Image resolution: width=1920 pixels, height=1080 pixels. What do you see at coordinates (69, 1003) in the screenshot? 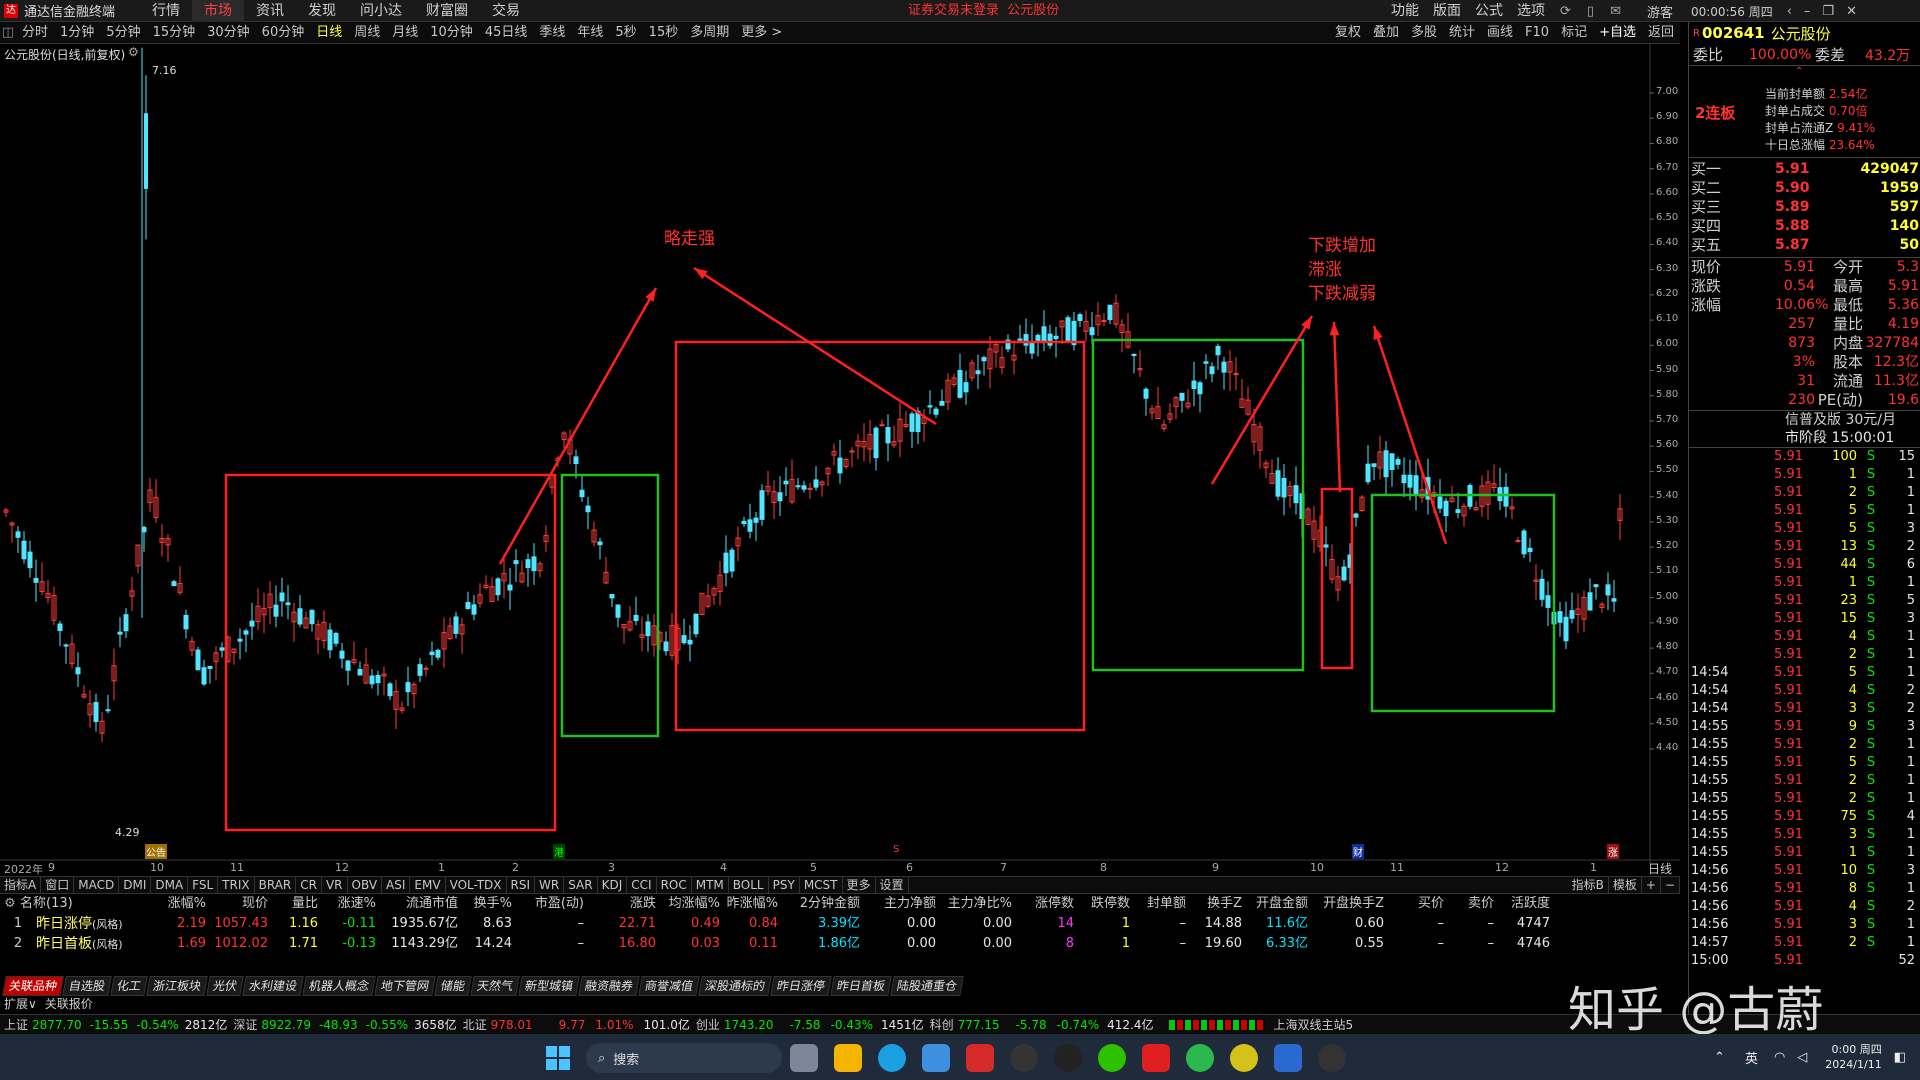
I see `subtab-related-quotes: 关联报价` at bounding box center [69, 1003].